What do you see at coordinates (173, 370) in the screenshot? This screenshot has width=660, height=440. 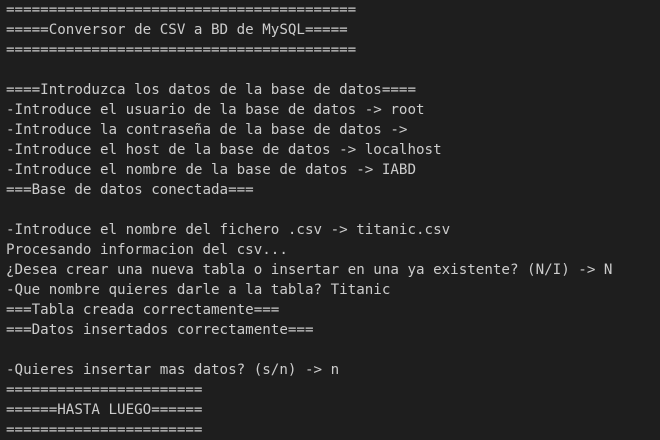 I see `insert-more-prompt: -Quieres insertar mas datos? (s/n) -> n` at bounding box center [173, 370].